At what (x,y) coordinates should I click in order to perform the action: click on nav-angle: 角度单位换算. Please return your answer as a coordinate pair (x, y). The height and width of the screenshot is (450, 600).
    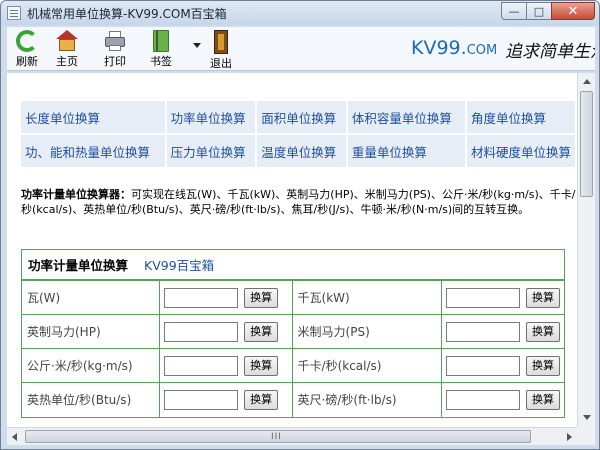
    Looking at the image, I should click on (520, 117).